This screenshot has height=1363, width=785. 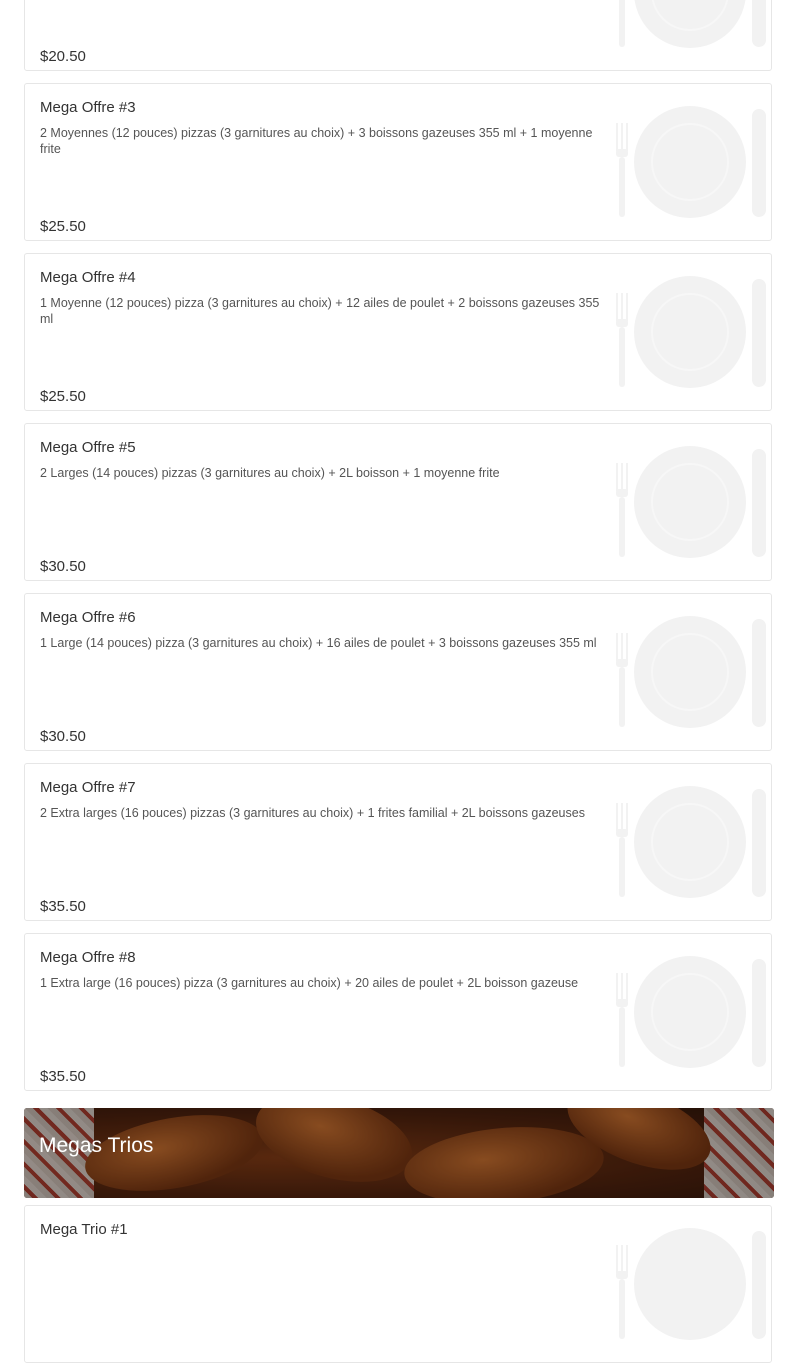 What do you see at coordinates (88, 787) in the screenshot?
I see `item-name: Mega Offre #7` at bounding box center [88, 787].